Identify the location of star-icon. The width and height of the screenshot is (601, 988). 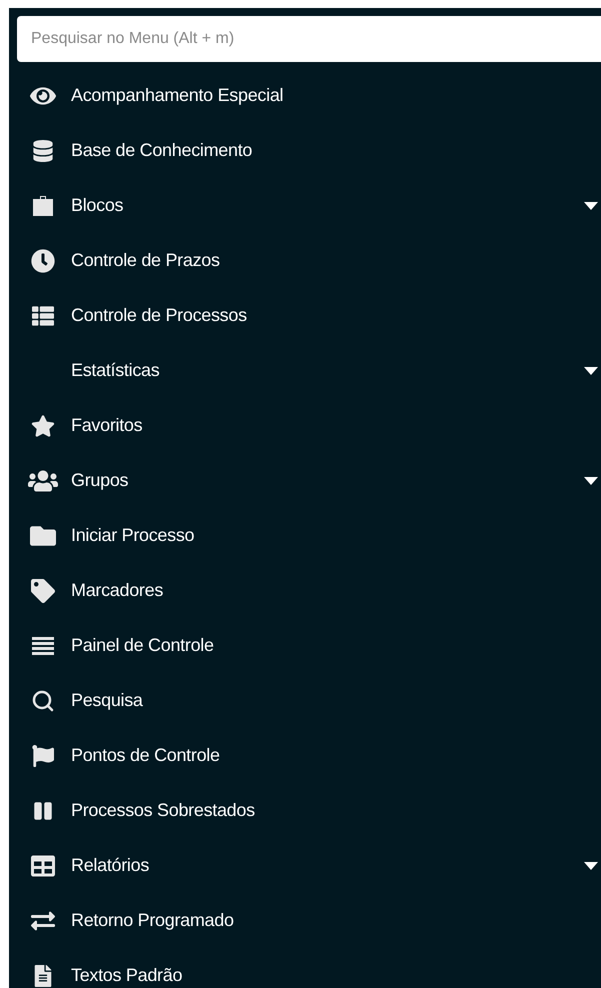
(43, 426).